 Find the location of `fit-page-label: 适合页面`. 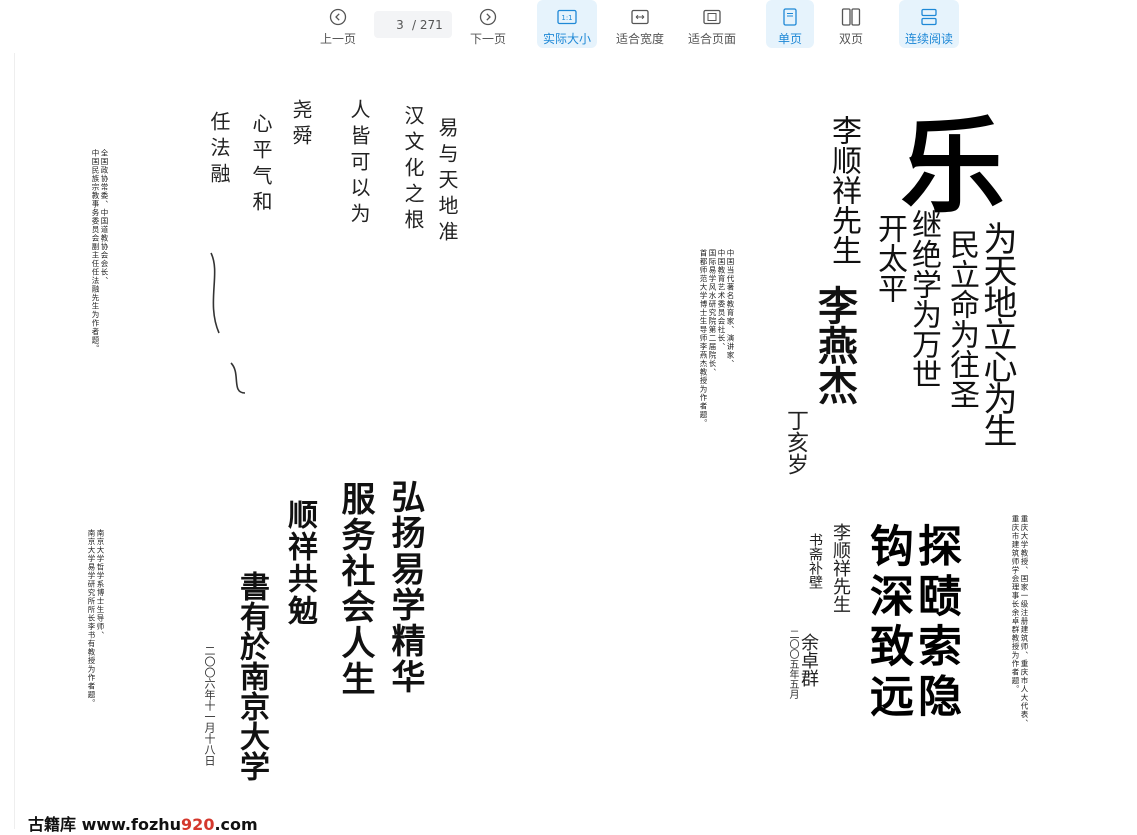

fit-page-label: 适合页面 is located at coordinates (711, 39).